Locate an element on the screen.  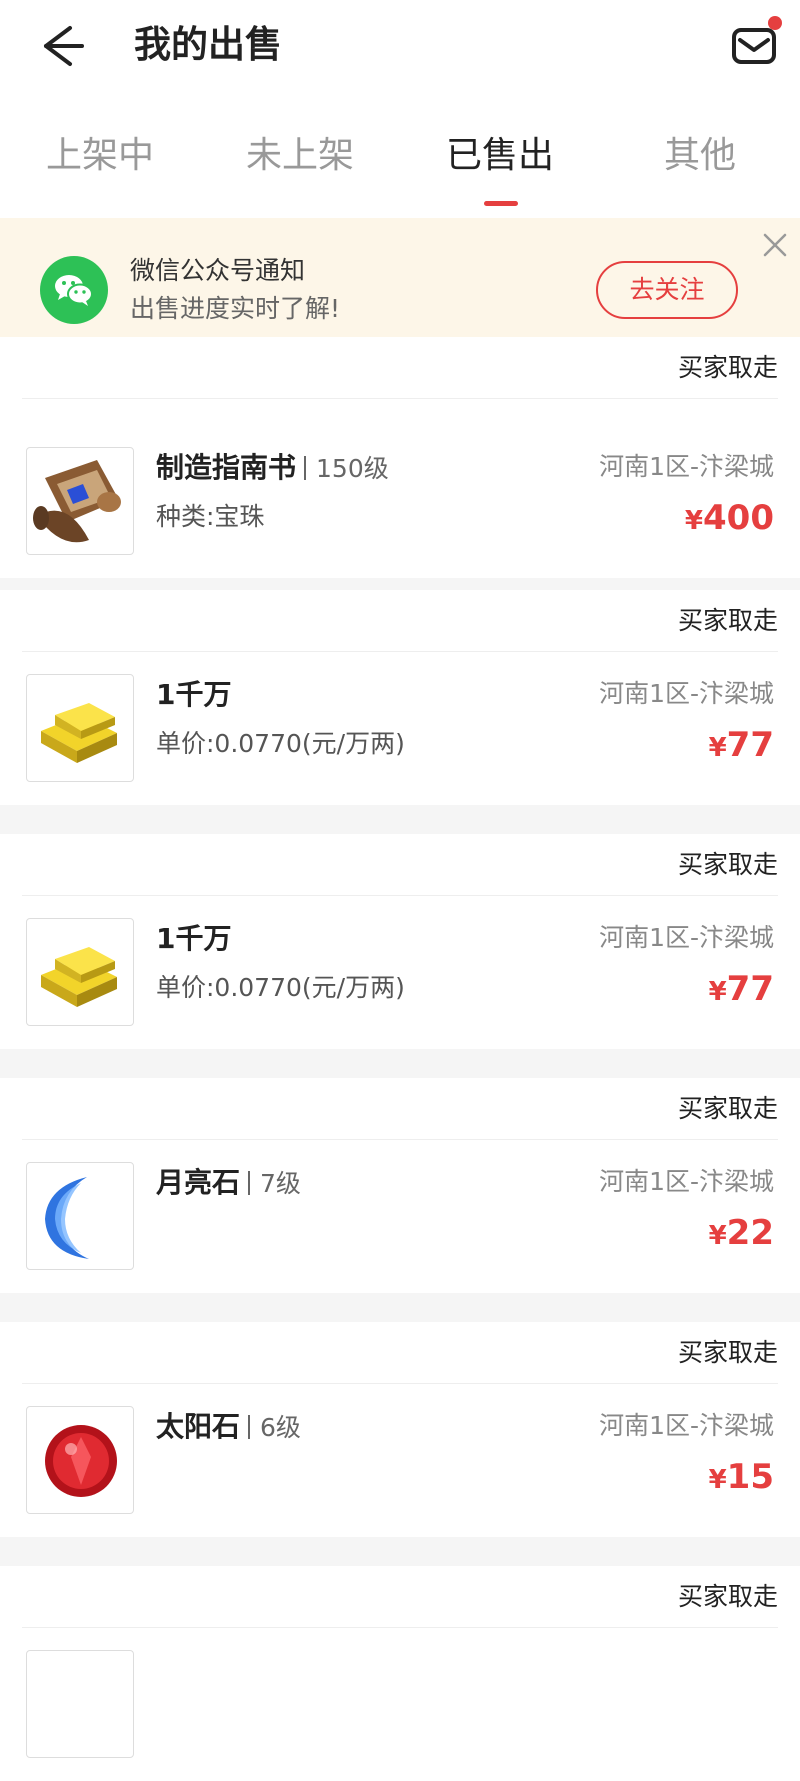
close-icon is located at coordinates (775, 245).